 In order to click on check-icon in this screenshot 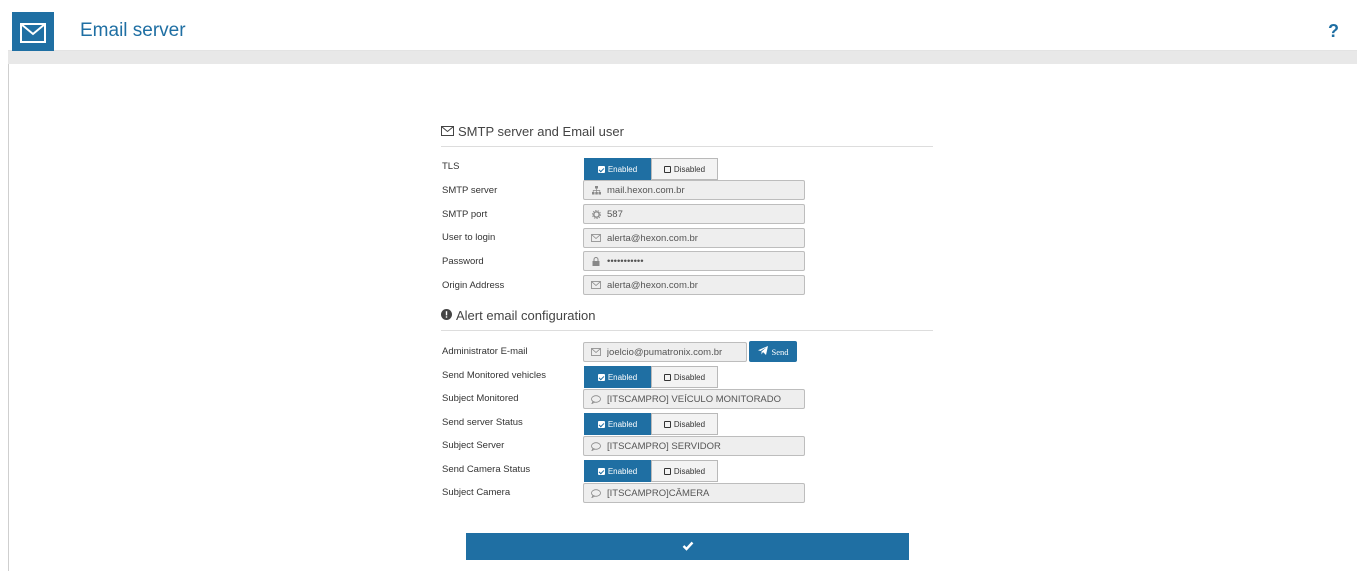, I will do `click(688, 547)`.